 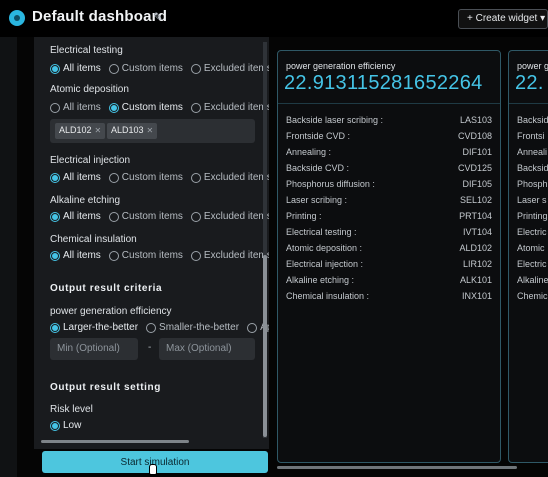 I want to click on process-row: Chemical insulation : INX101, so click(x=389, y=296).